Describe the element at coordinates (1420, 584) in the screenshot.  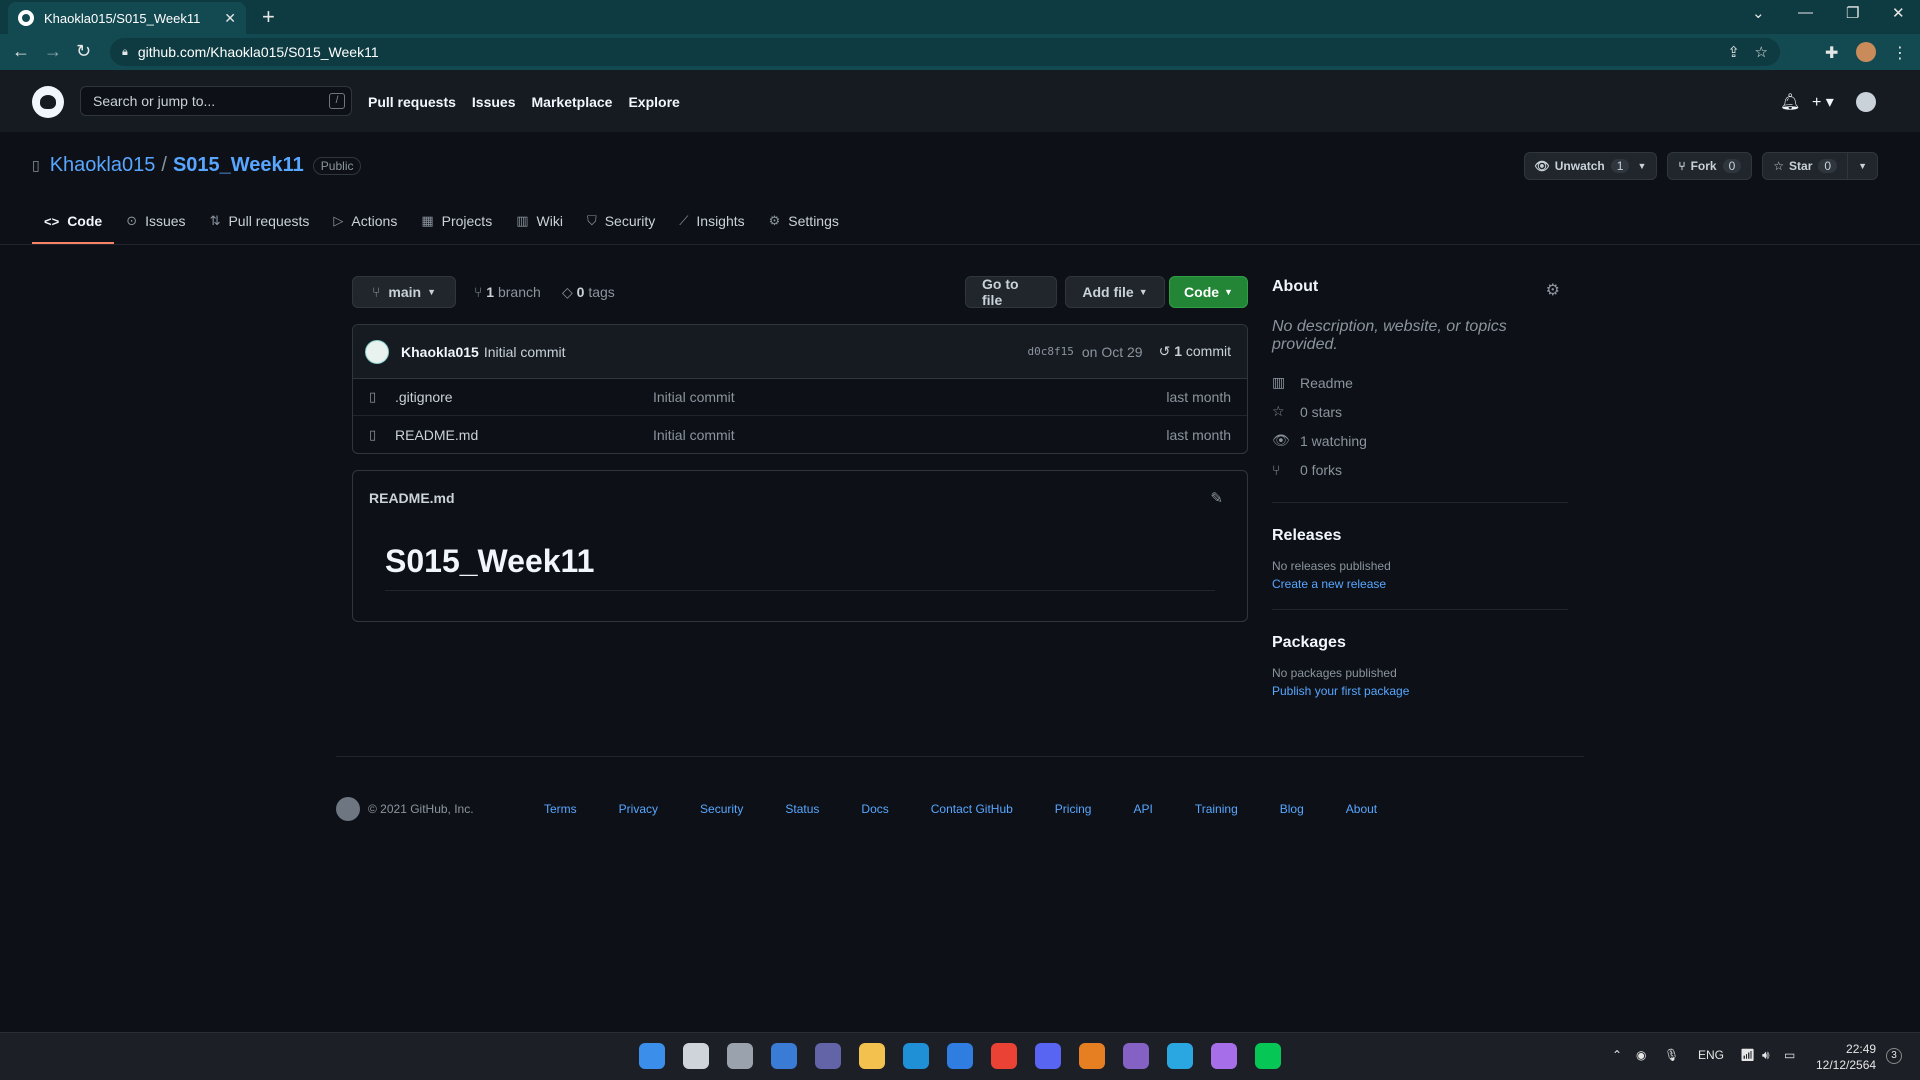
I see `create-release-link: Create a new release` at that location.